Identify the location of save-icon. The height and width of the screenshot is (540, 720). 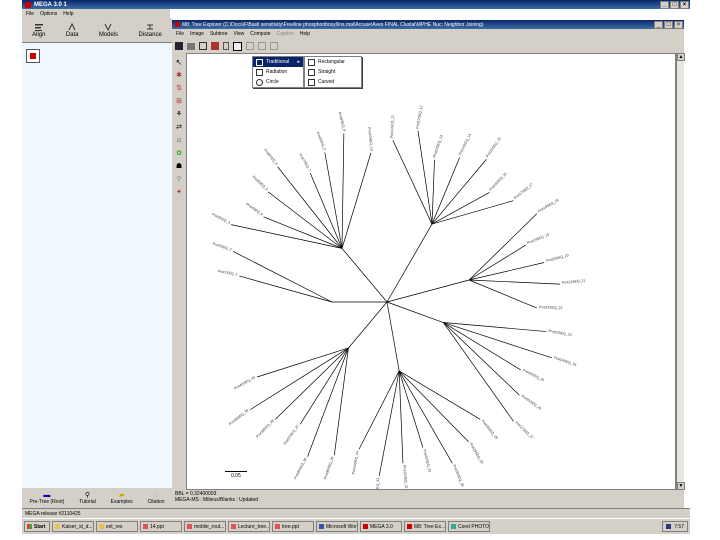
(179, 46).